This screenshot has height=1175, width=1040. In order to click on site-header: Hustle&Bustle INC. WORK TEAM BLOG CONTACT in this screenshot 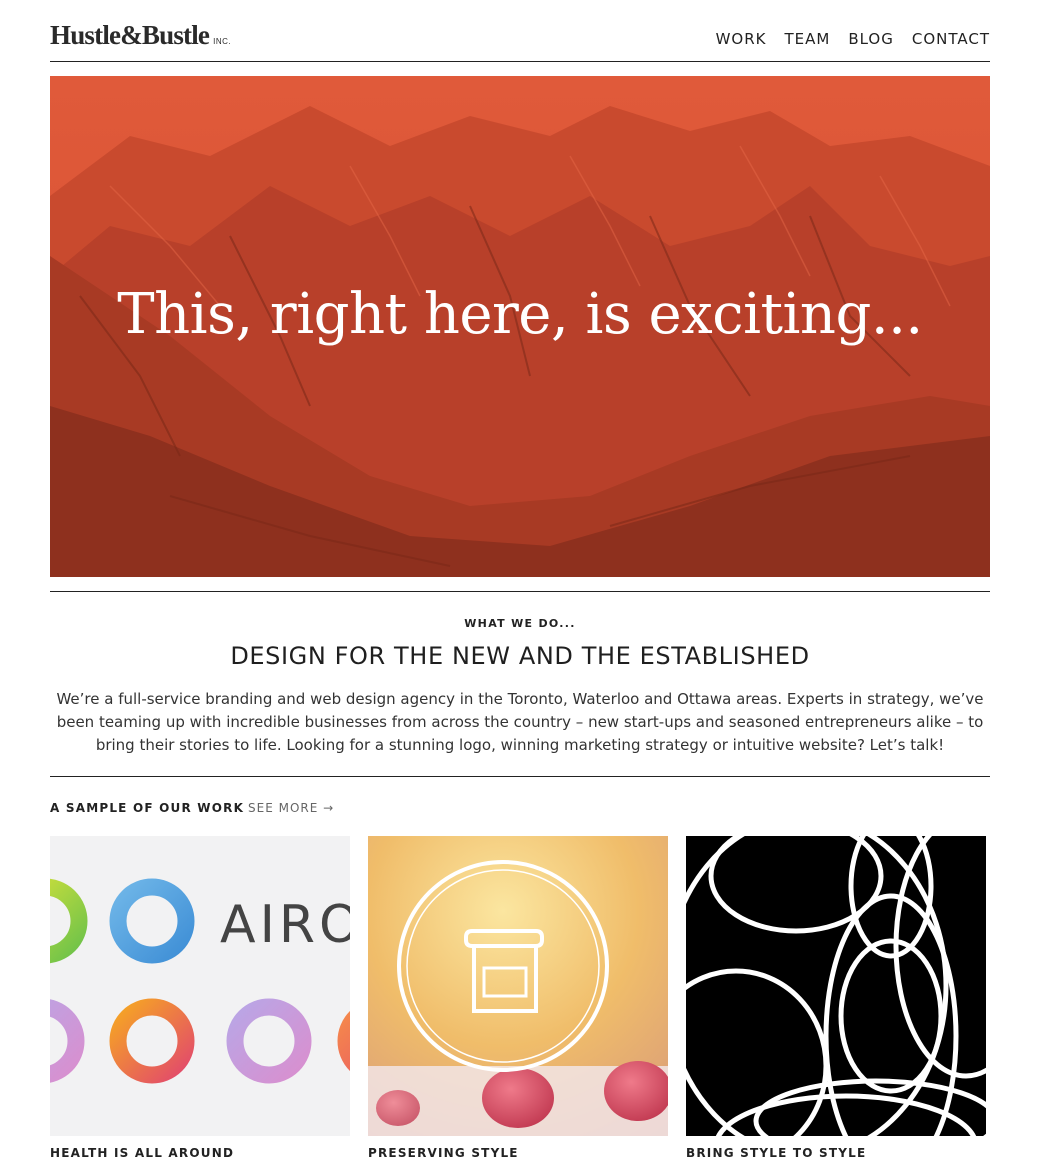, I will do `click(520, 40)`.